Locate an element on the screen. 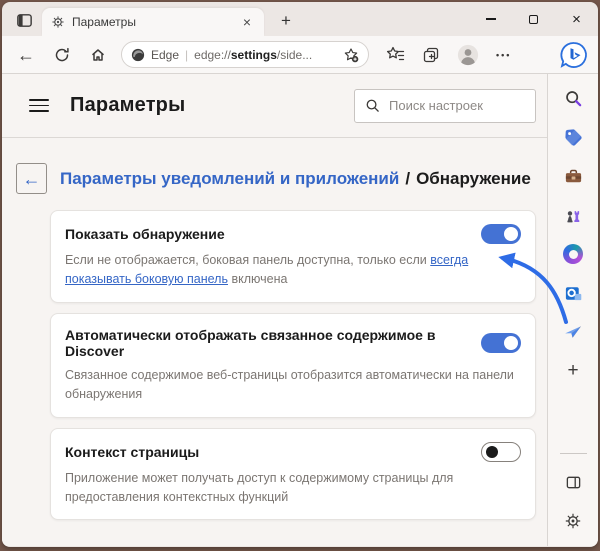 Image resolution: width=600 pixels, height=551 pixels. search-input is located at coordinates (457, 105).